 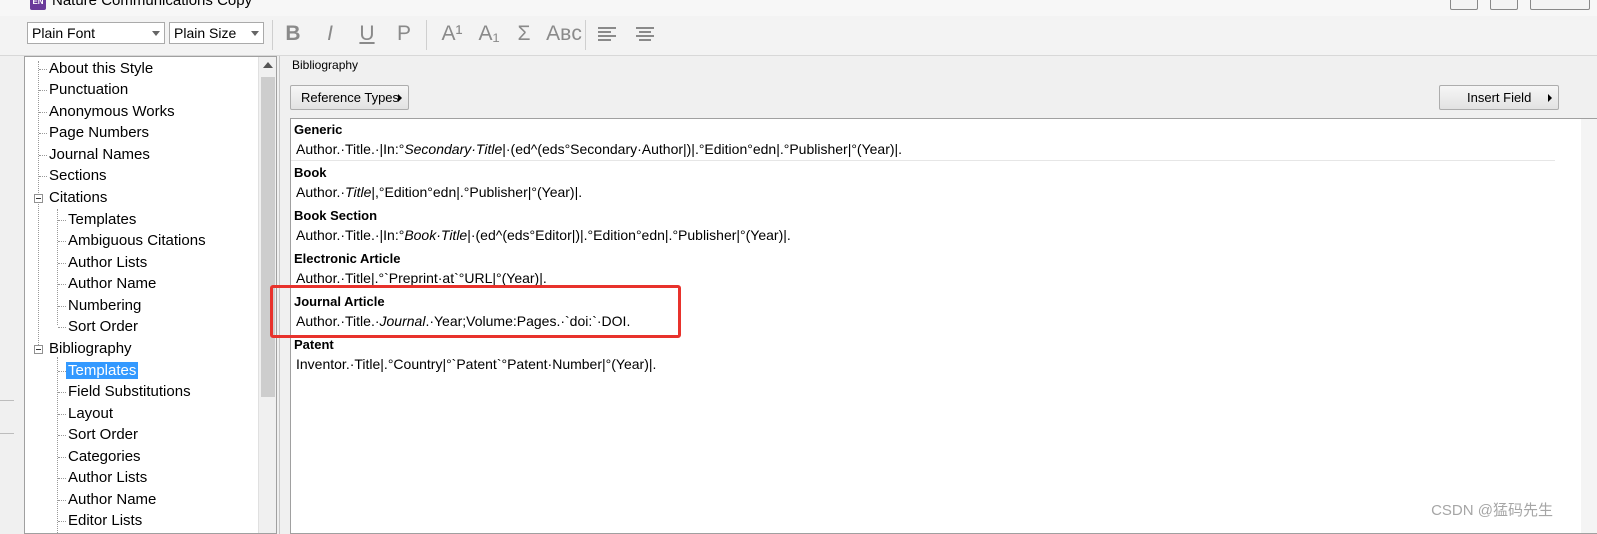 What do you see at coordinates (314, 344) in the screenshot?
I see `ref-type-patent: Patent` at bounding box center [314, 344].